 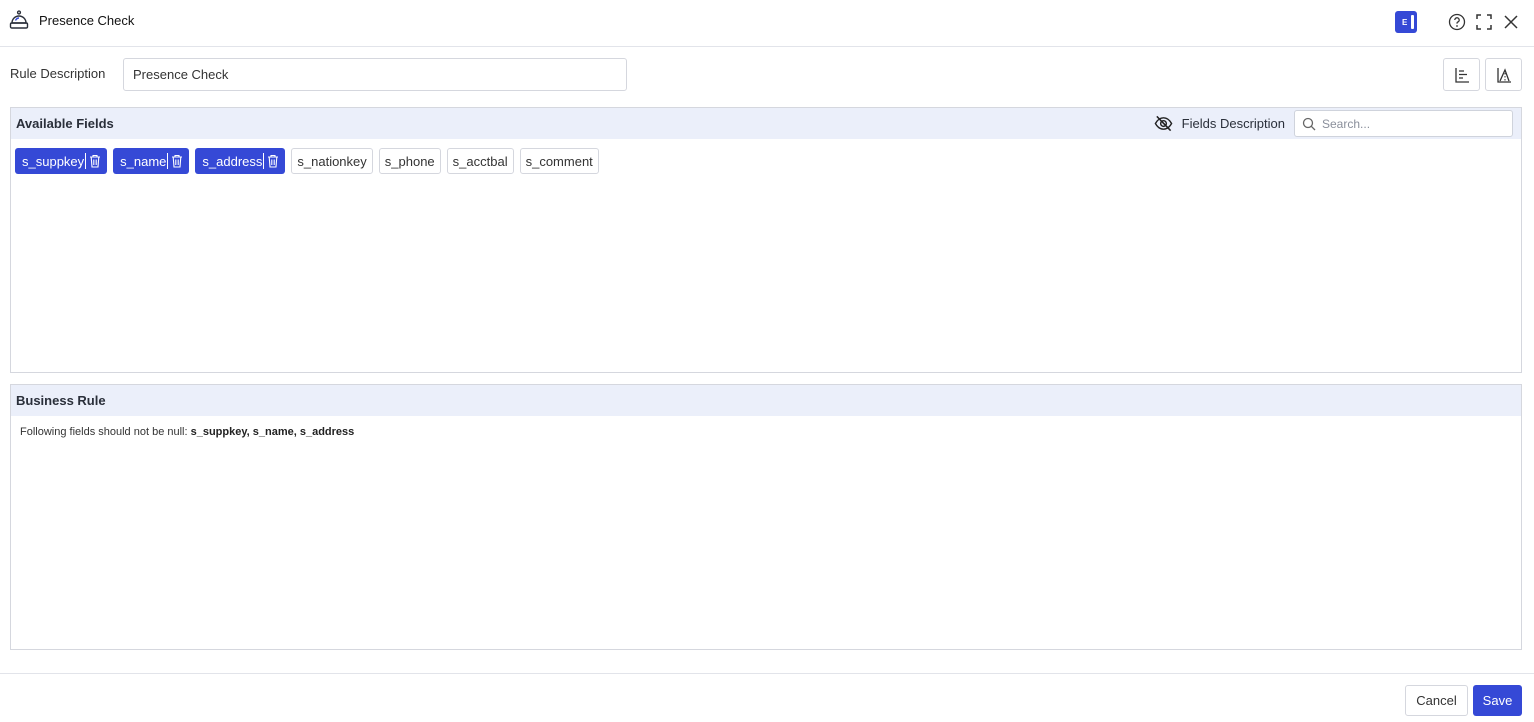 I want to click on field-chip: s_nationkey, so click(x=332, y=161).